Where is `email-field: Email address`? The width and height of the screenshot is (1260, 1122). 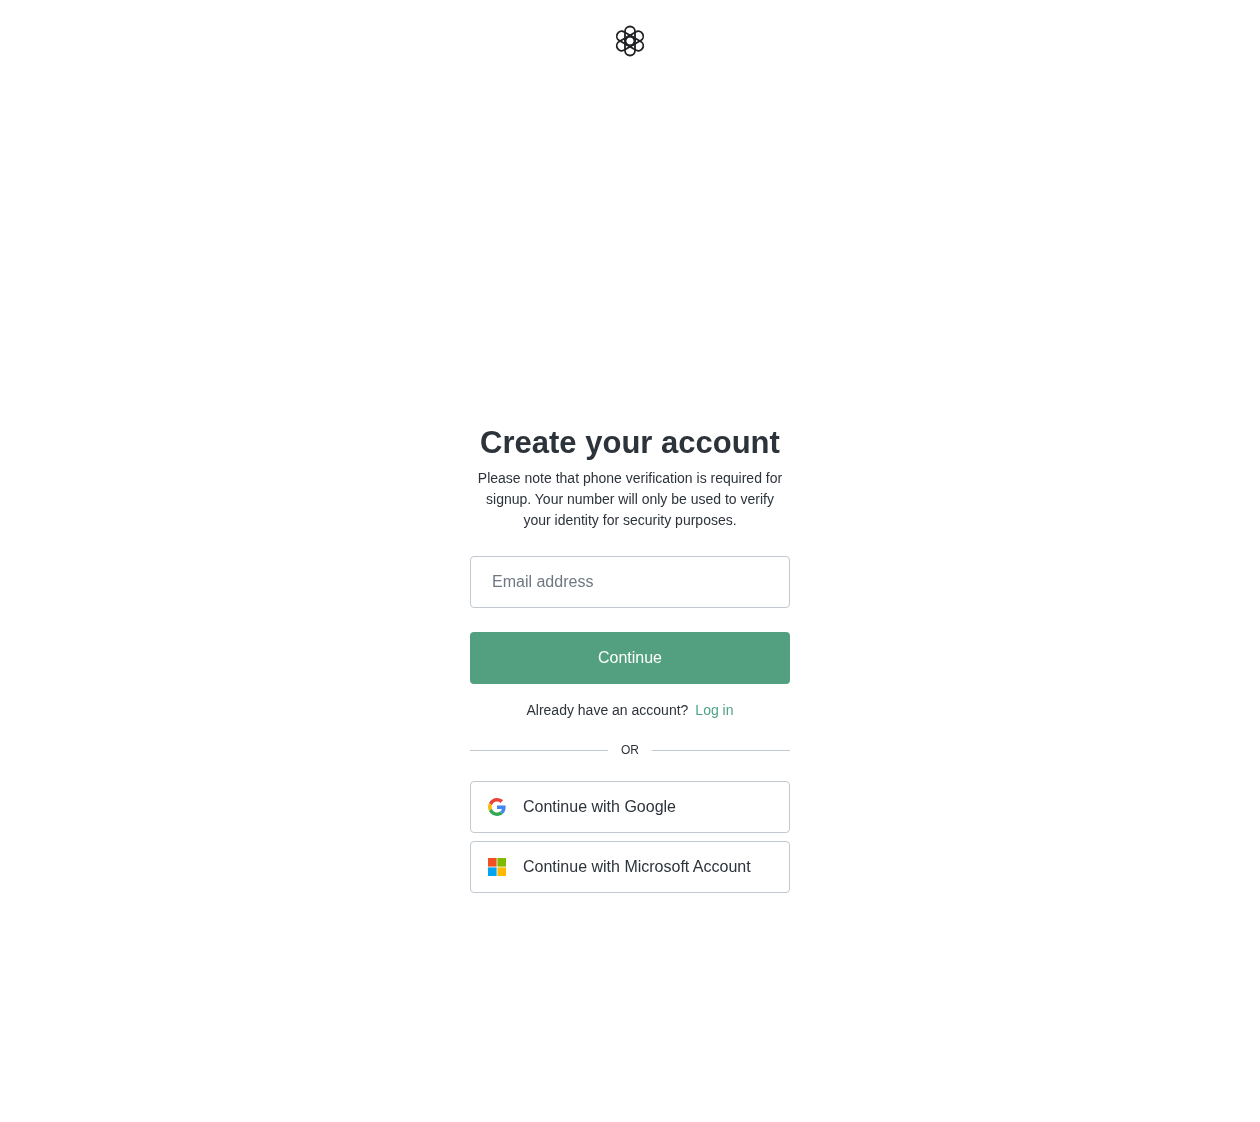
email-field: Email address is located at coordinates (630, 582).